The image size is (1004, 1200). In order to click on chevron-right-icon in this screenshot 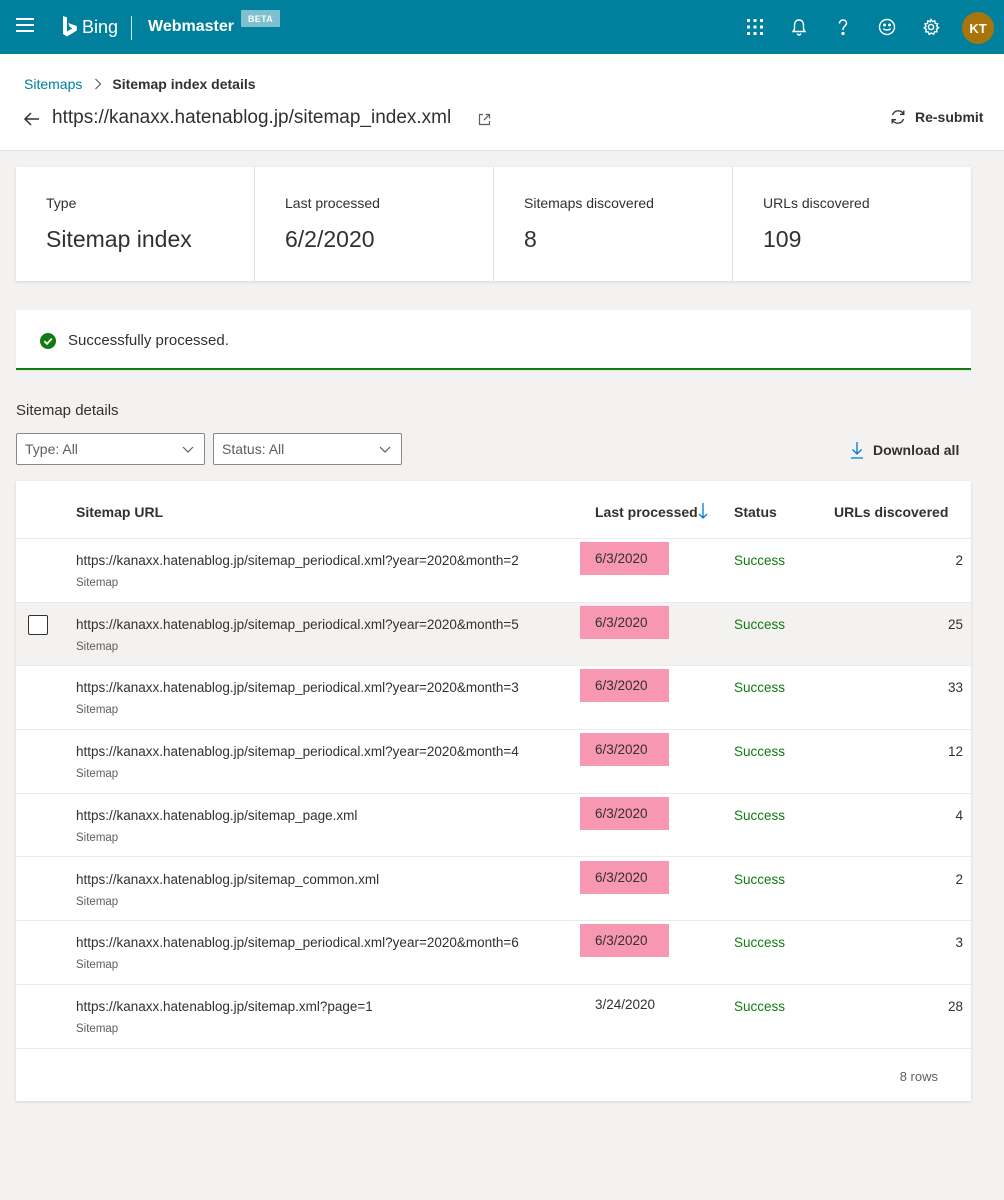, I will do `click(98, 84)`.